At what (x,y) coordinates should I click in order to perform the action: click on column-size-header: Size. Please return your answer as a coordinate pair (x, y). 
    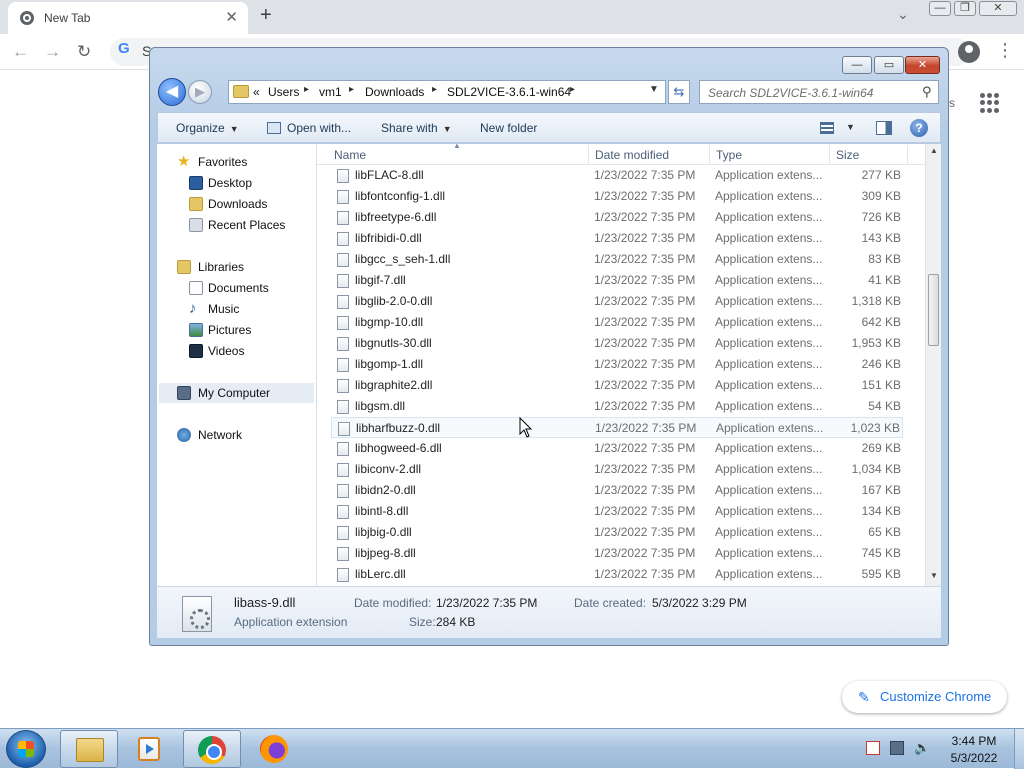
    Looking at the image, I should click on (847, 155).